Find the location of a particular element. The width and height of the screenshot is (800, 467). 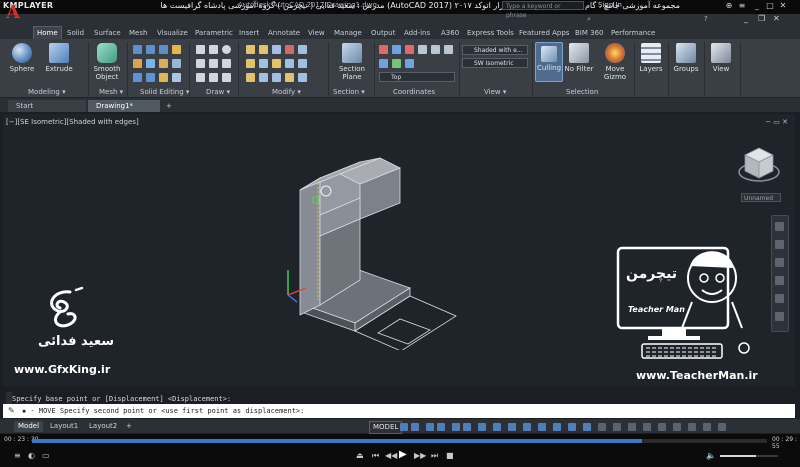

view-preset-dropdown: SW Isometric is located at coordinates (495, 63).